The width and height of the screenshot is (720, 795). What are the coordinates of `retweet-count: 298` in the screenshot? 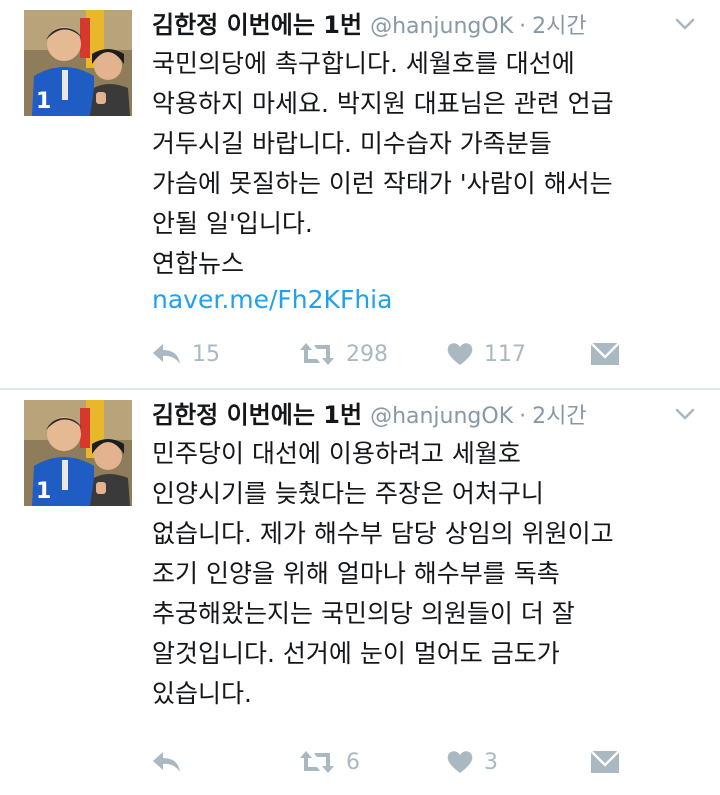 It's located at (367, 354).